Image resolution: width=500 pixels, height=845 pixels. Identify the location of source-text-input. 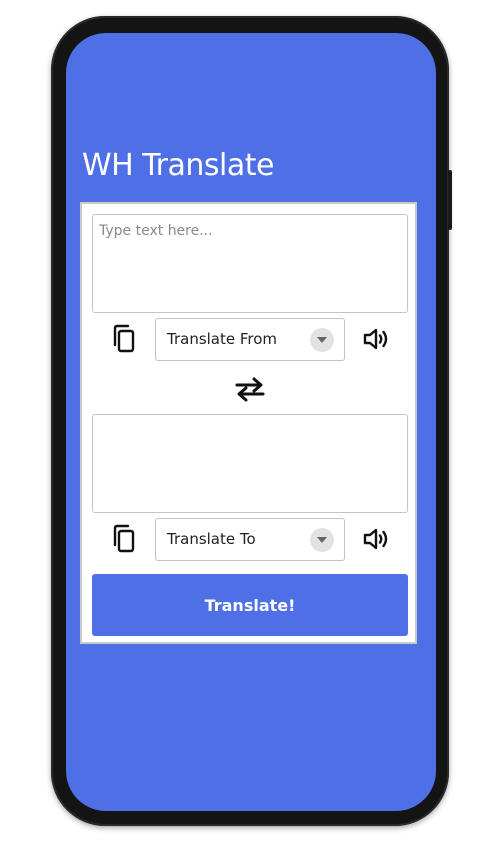
(250, 263).